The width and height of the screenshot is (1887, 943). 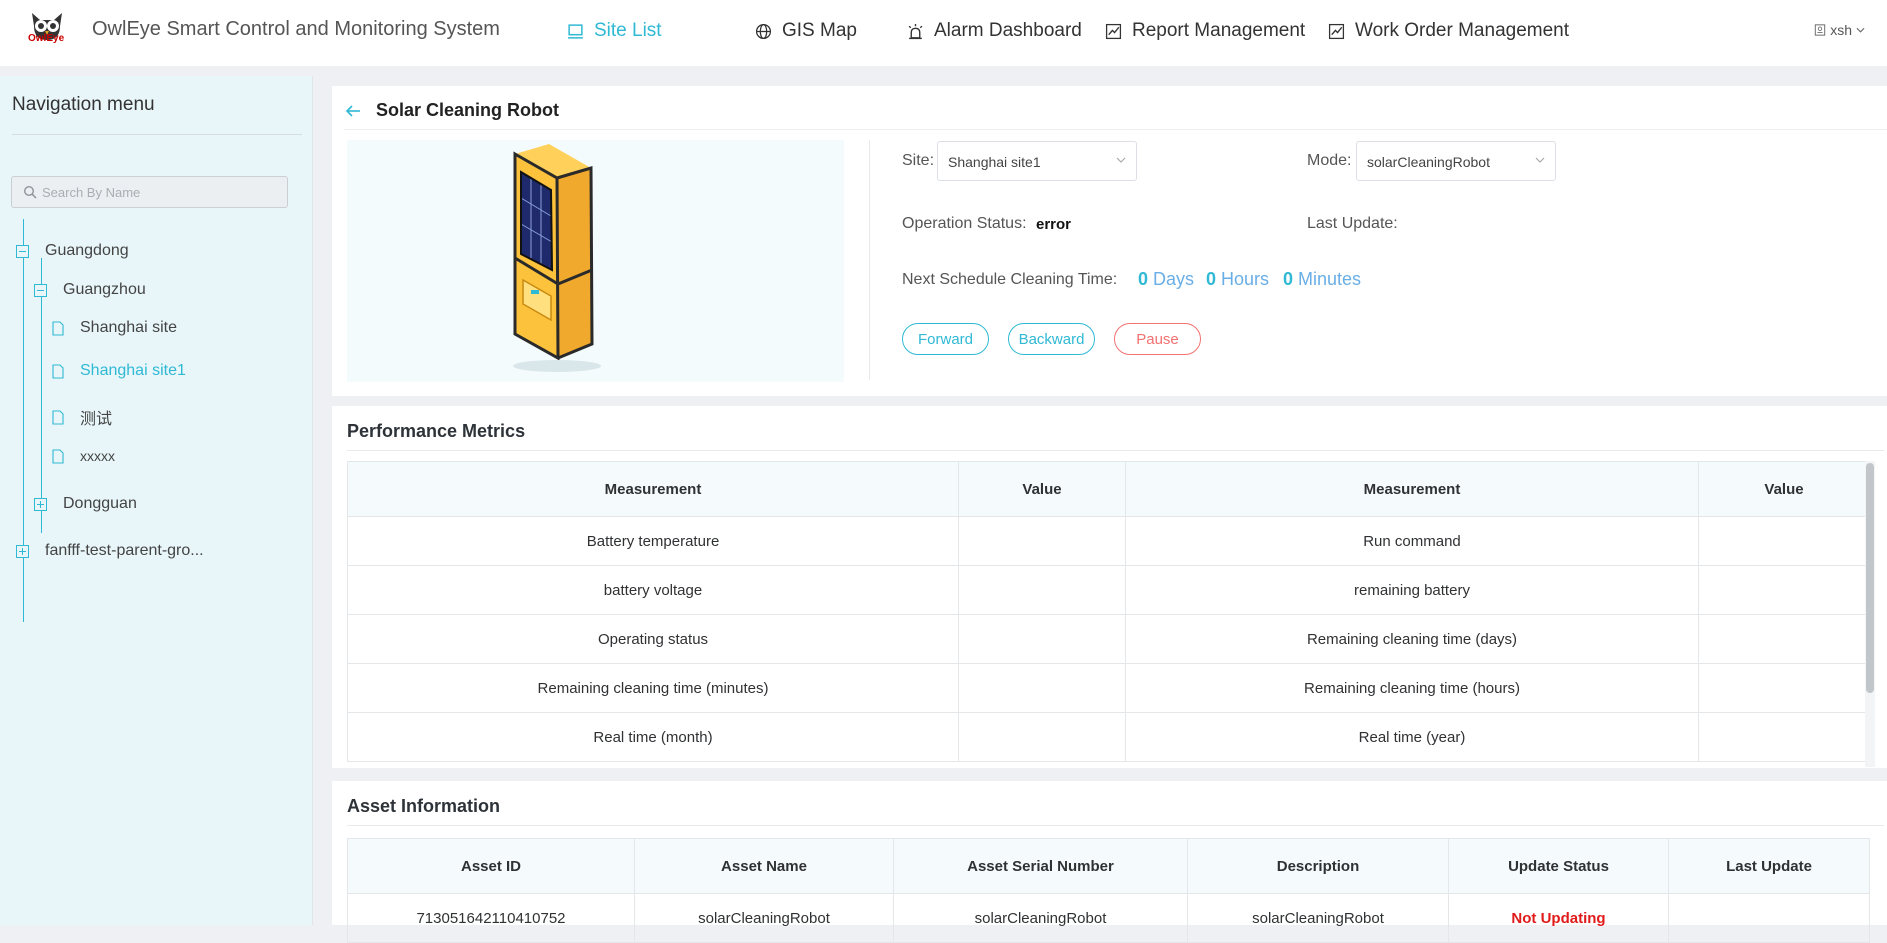 I want to click on tree-node-guangzhou: Guangzhou, so click(x=90, y=290).